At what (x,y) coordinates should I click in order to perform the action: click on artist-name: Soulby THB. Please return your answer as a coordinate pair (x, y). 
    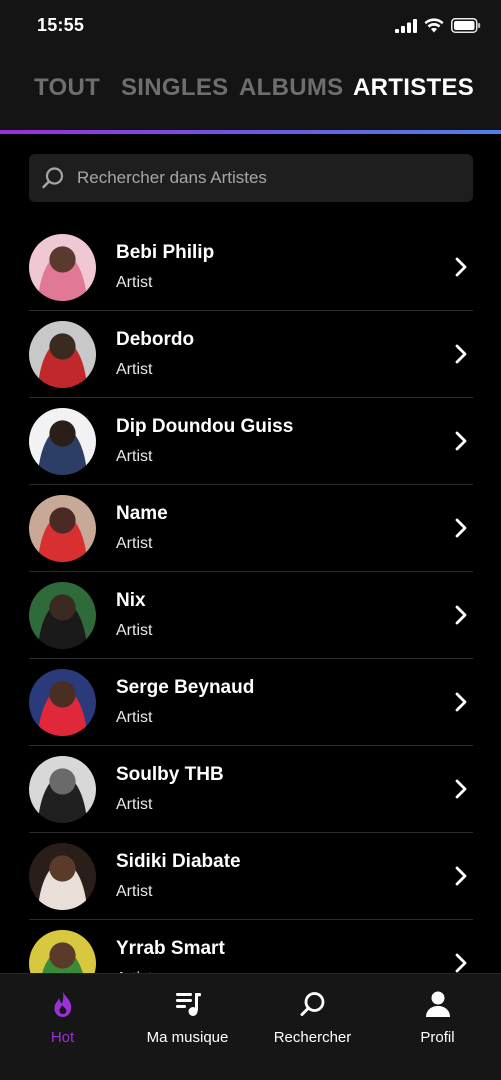
    Looking at the image, I should click on (170, 774).